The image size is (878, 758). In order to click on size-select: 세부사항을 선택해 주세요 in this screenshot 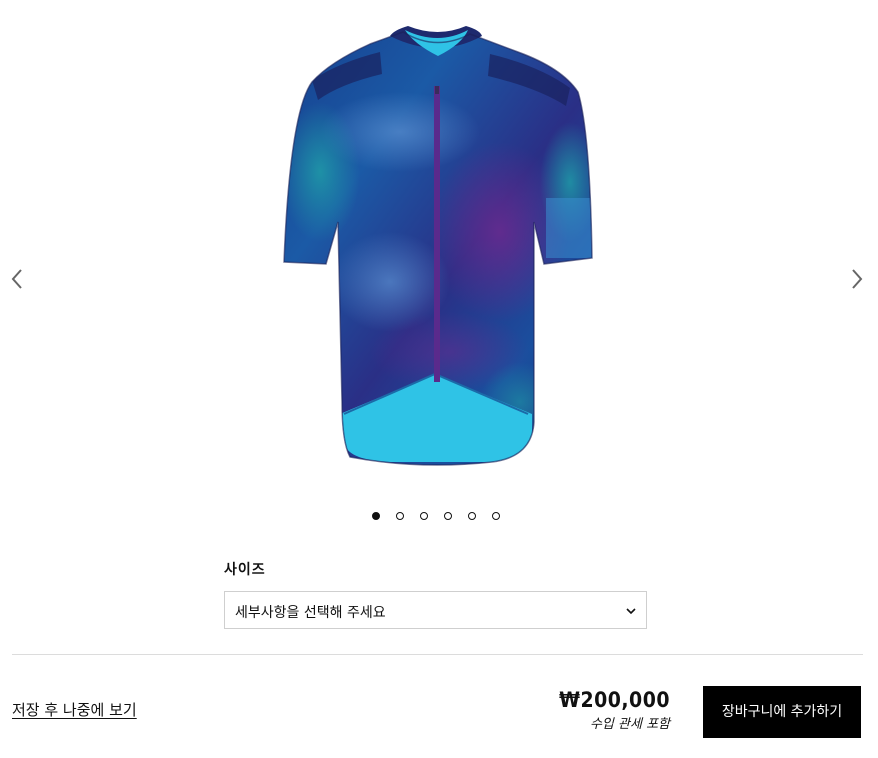, I will do `click(435, 610)`.